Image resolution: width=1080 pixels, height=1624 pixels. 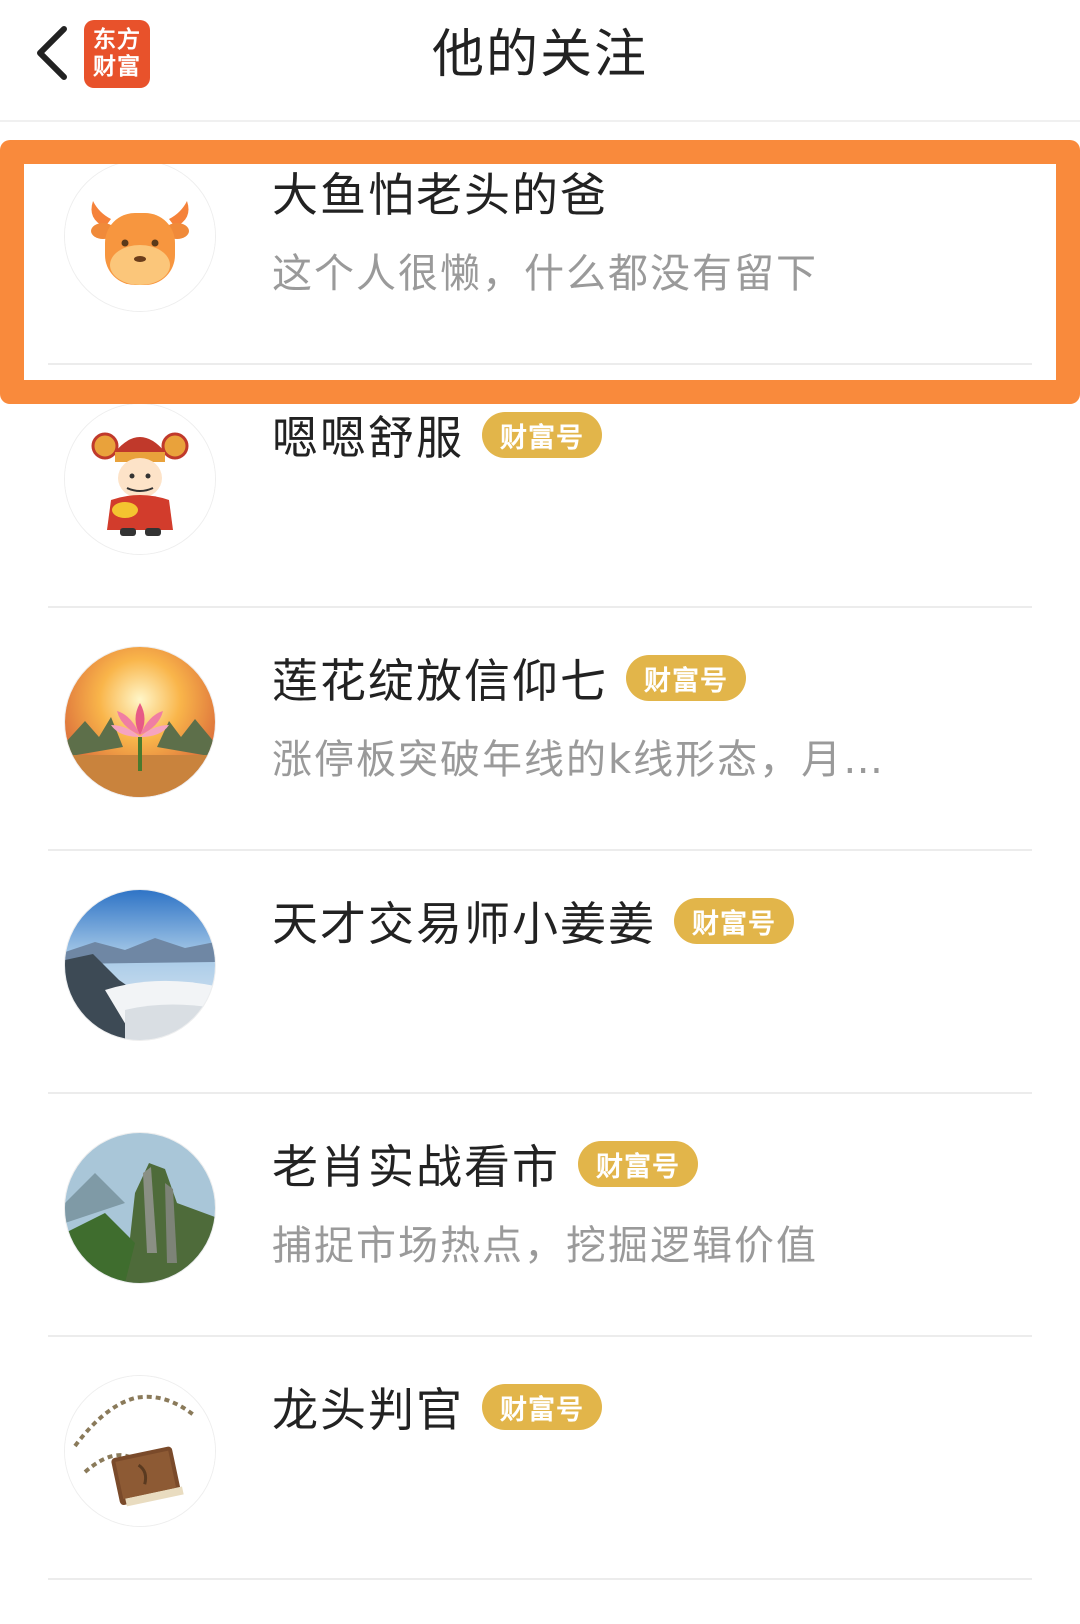 What do you see at coordinates (540, 1458) in the screenshot?
I see `follow-item: 龙头判官 财富号` at bounding box center [540, 1458].